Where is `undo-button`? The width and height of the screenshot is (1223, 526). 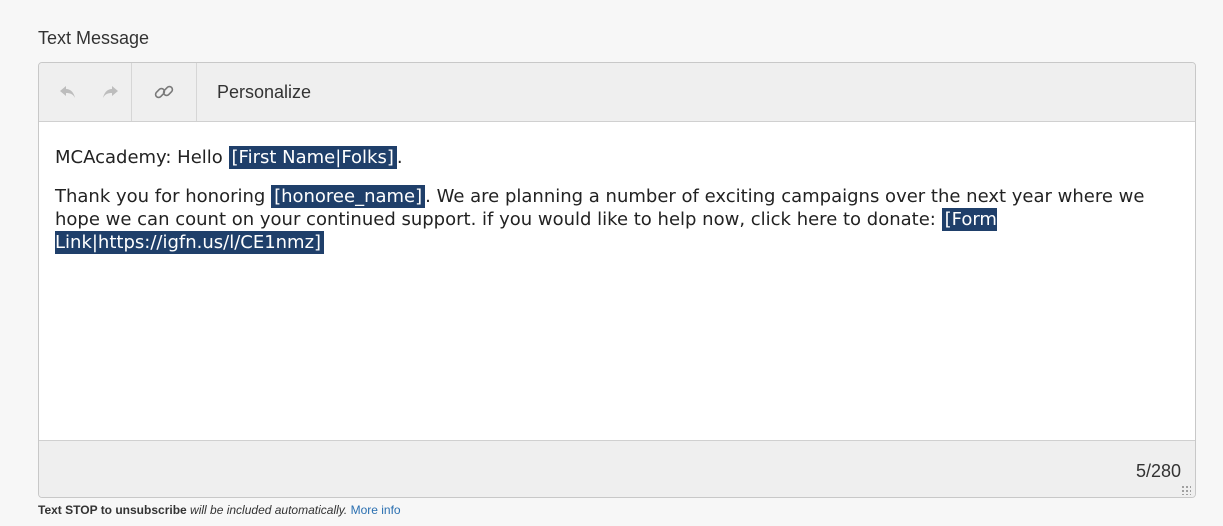 undo-button is located at coordinates (68, 92).